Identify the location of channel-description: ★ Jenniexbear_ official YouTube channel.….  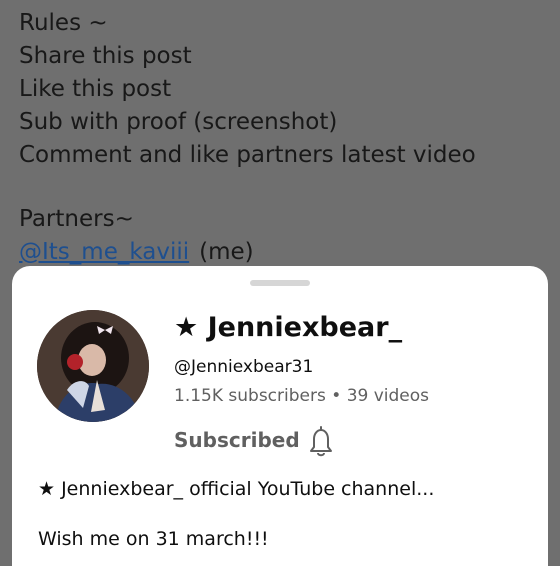
(236, 489).